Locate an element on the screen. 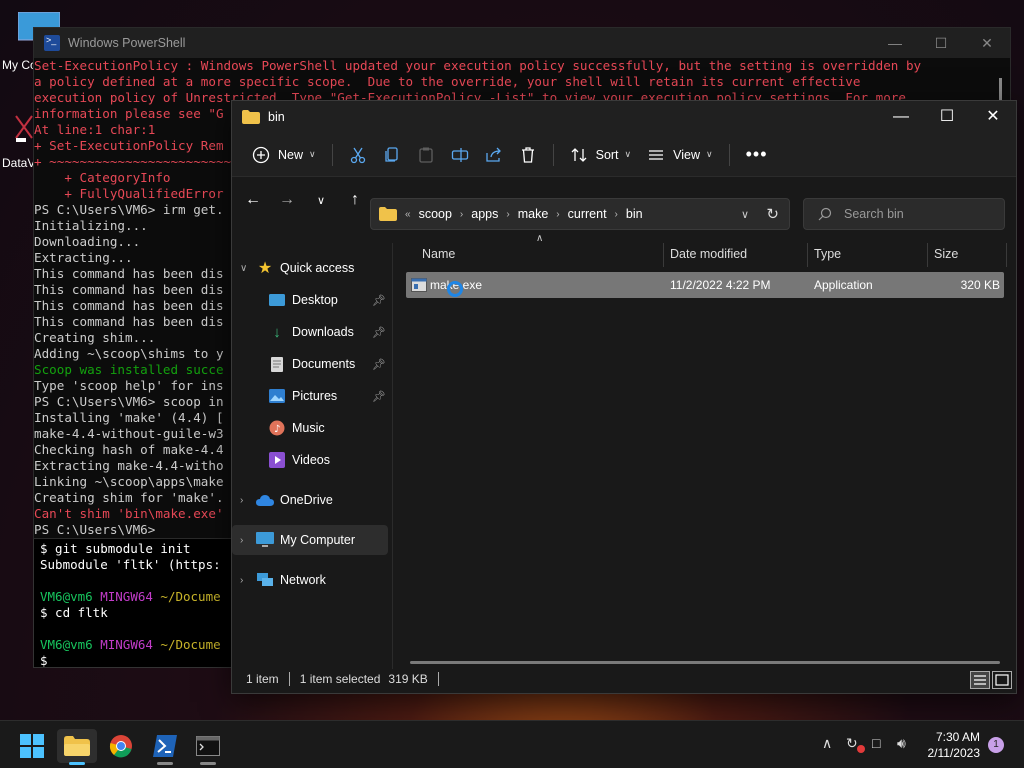 This screenshot has height=768, width=1024. column-header-date: Date modified is located at coordinates (708, 254).